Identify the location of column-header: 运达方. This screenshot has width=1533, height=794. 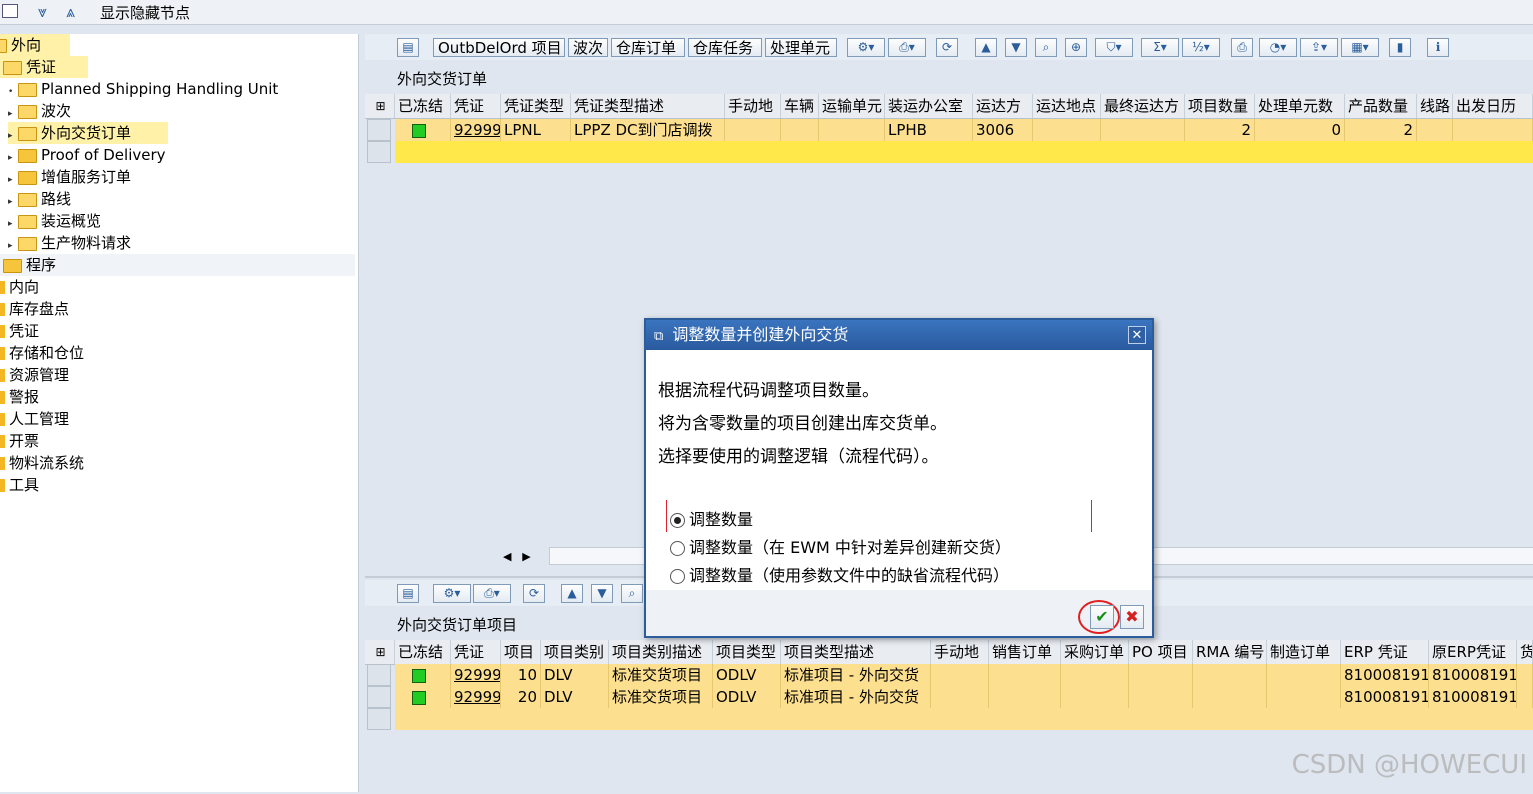
(1003, 106).